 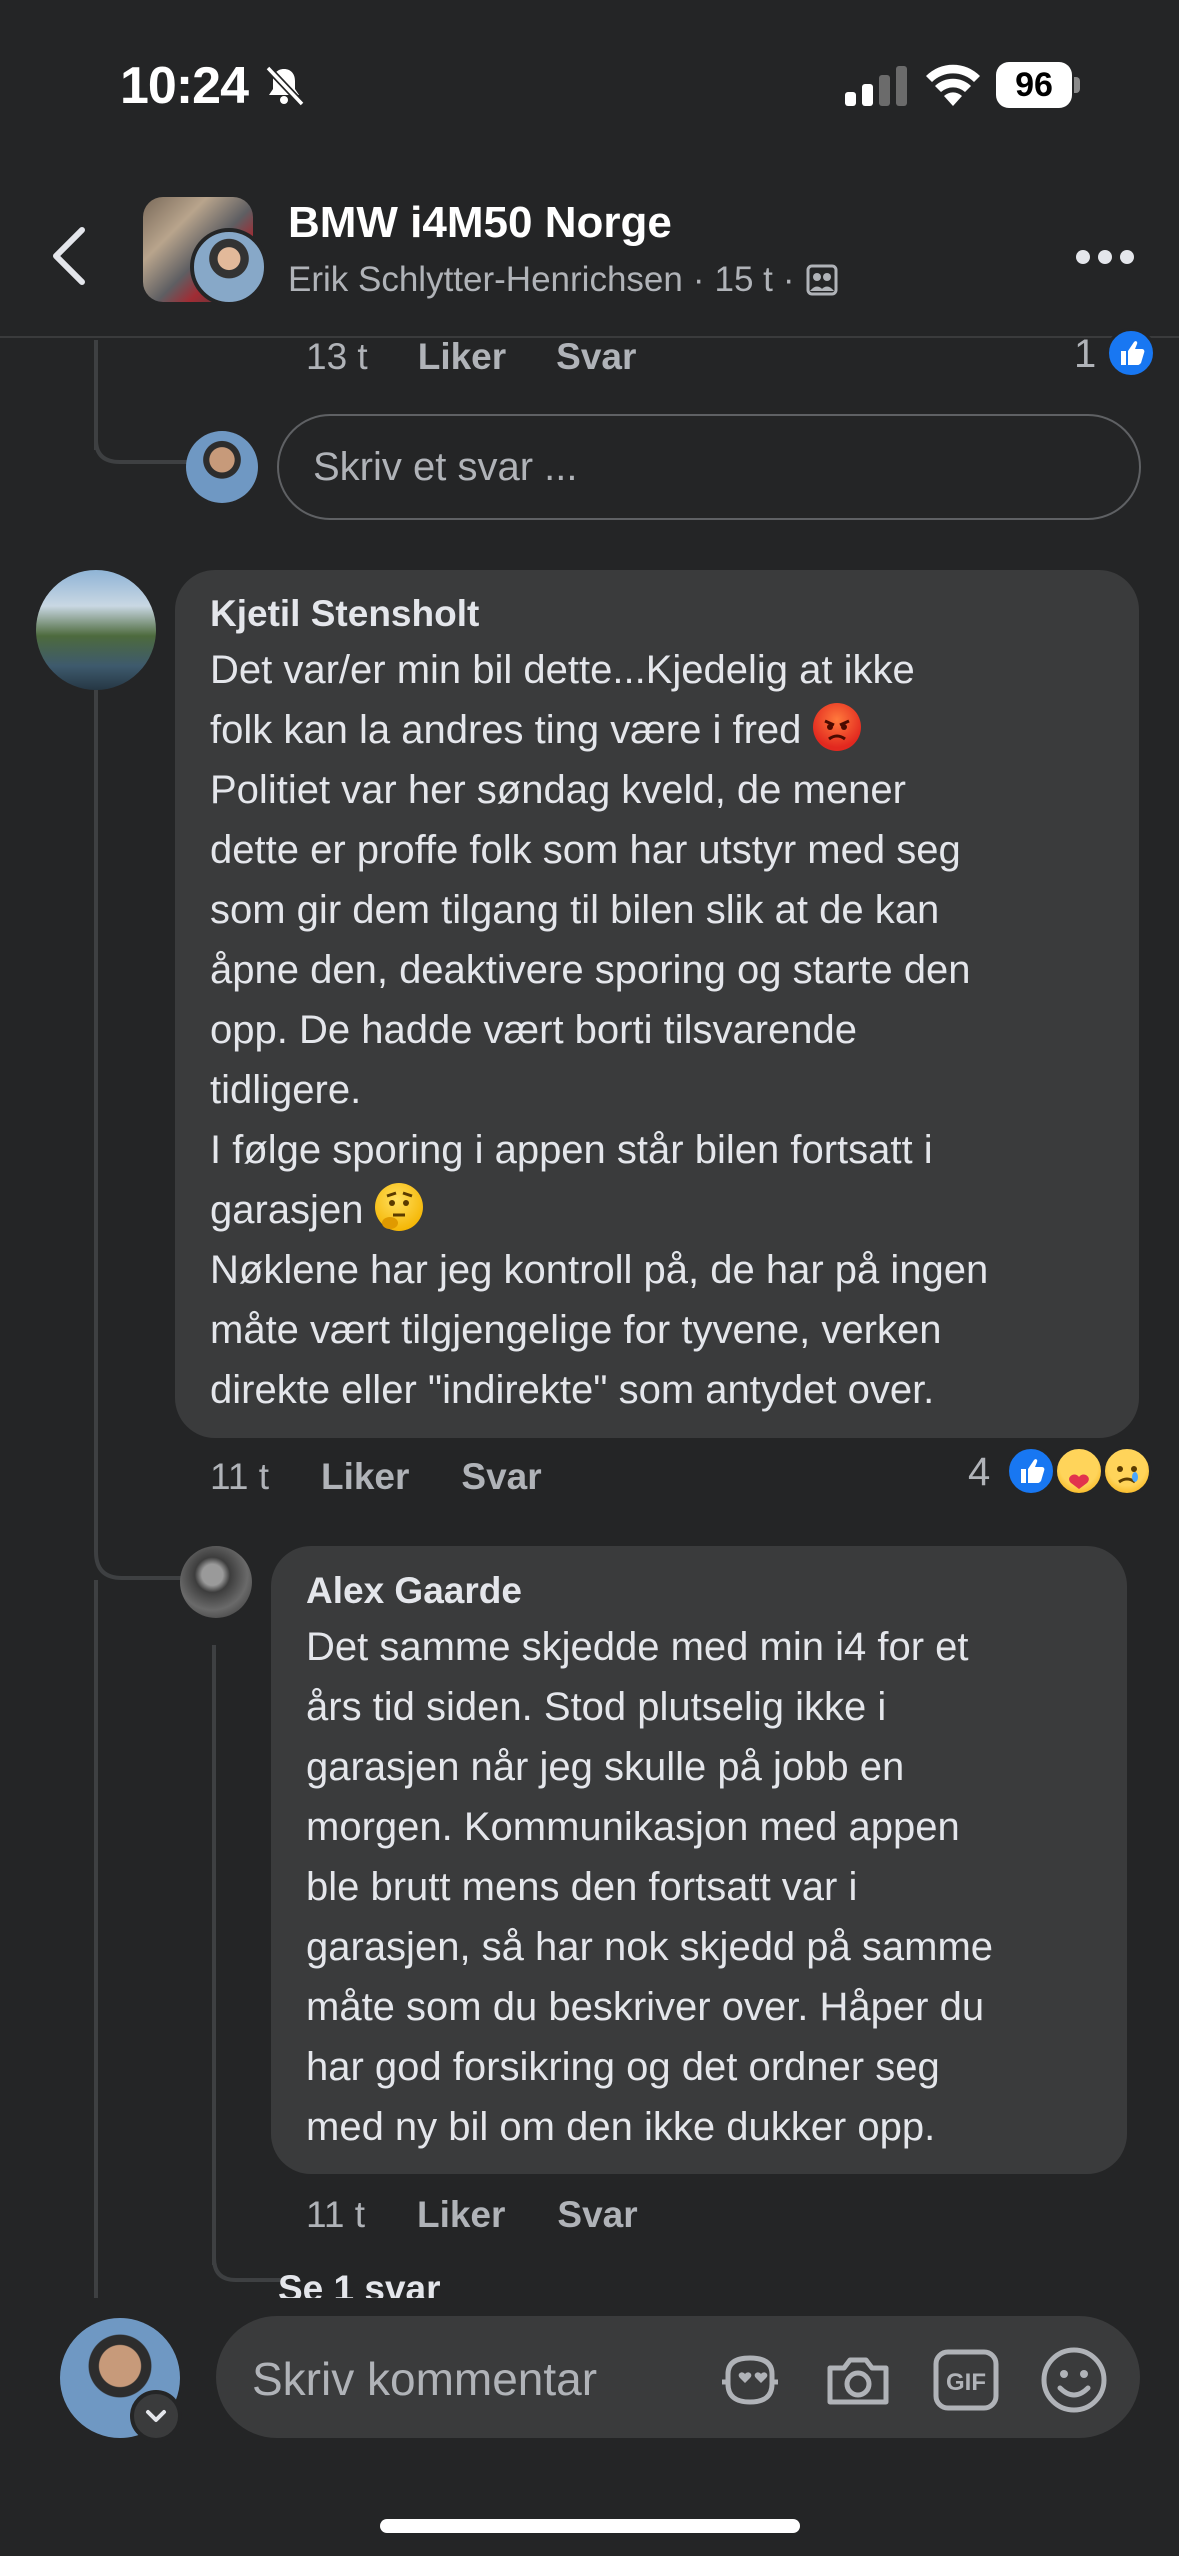 What do you see at coordinates (590, 2526) in the screenshot?
I see `home-indicator` at bounding box center [590, 2526].